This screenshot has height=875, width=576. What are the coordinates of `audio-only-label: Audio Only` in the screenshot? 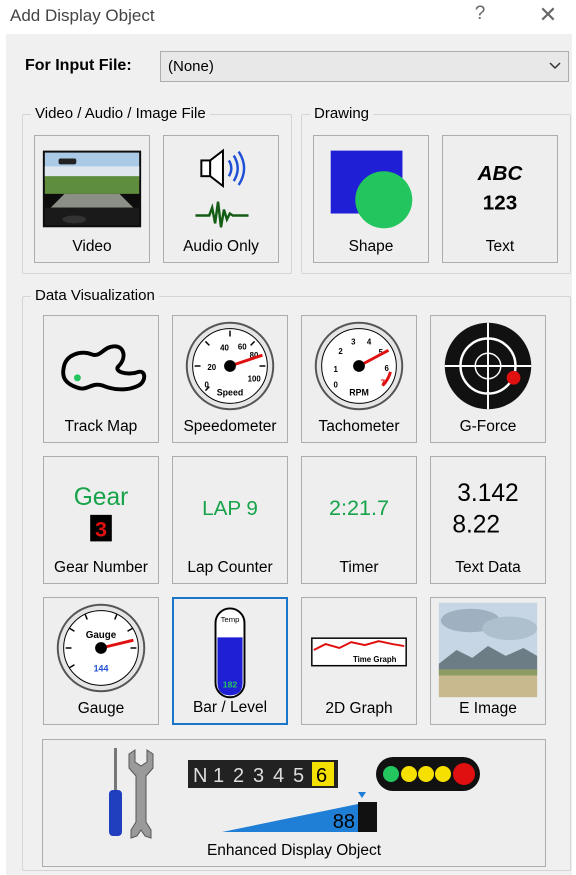 It's located at (221, 246).